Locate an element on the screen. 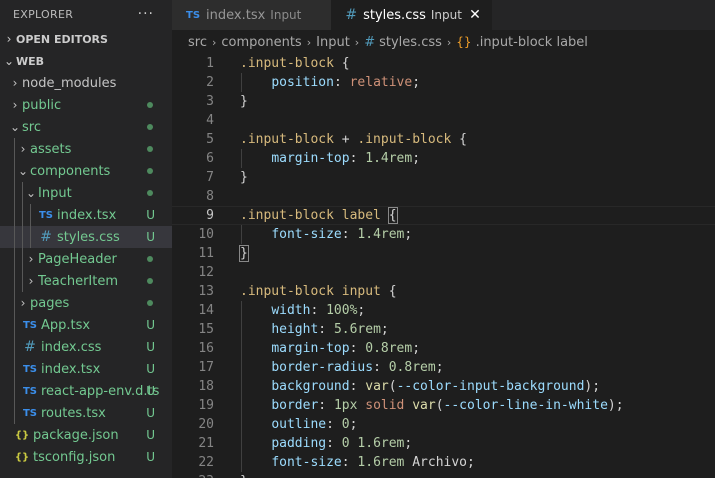 This screenshot has height=478, width=715. code-token: ; is located at coordinates (416, 348).